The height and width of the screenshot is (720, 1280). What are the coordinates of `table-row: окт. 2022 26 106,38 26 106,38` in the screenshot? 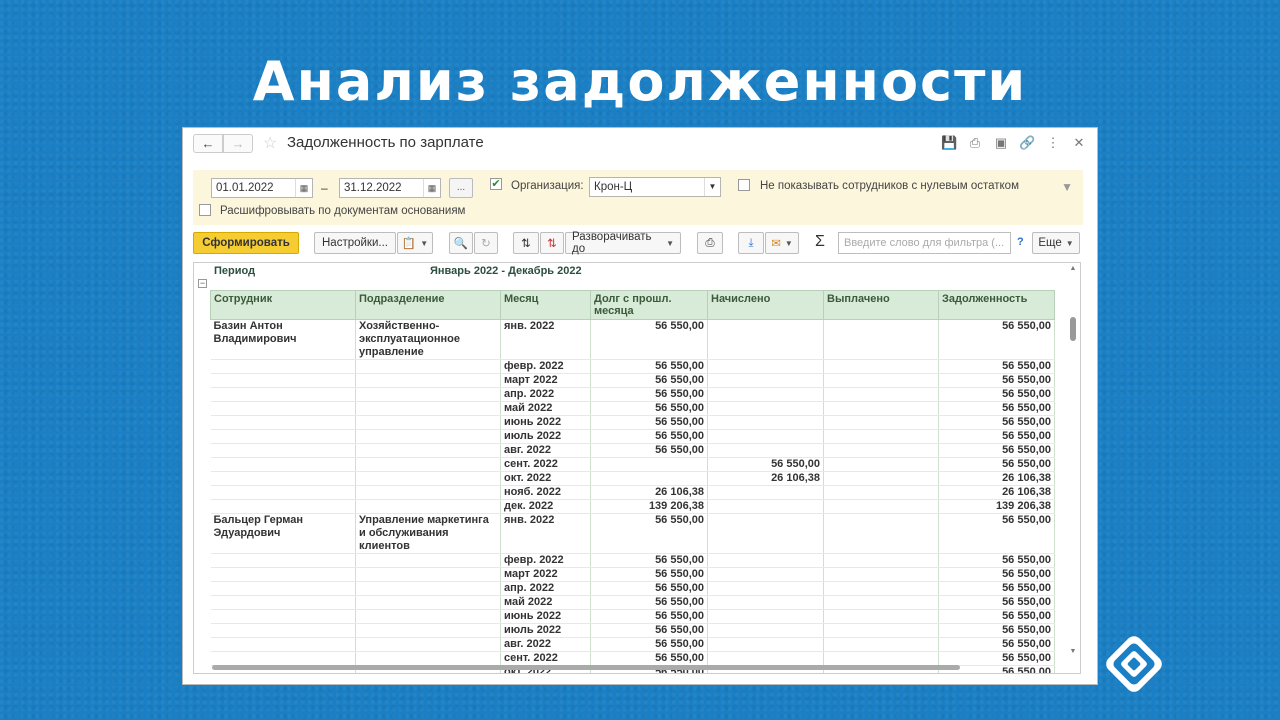 It's located at (632, 478).